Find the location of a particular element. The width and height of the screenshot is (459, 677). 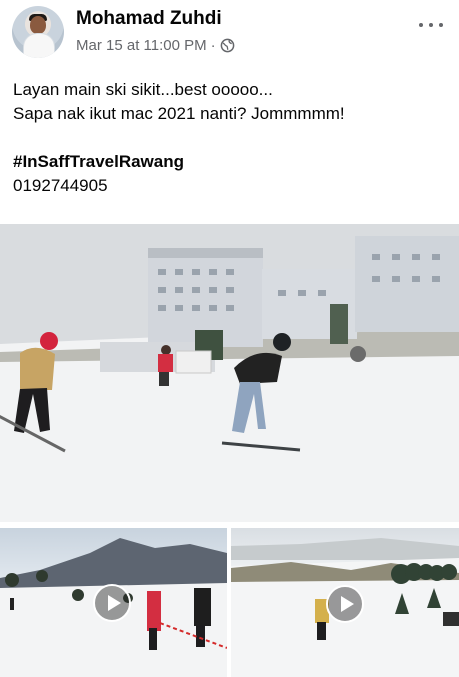

post-header: Mohamad Zuhdi Mar 15 at 11:00 PM · is located at coordinates (229, 32).